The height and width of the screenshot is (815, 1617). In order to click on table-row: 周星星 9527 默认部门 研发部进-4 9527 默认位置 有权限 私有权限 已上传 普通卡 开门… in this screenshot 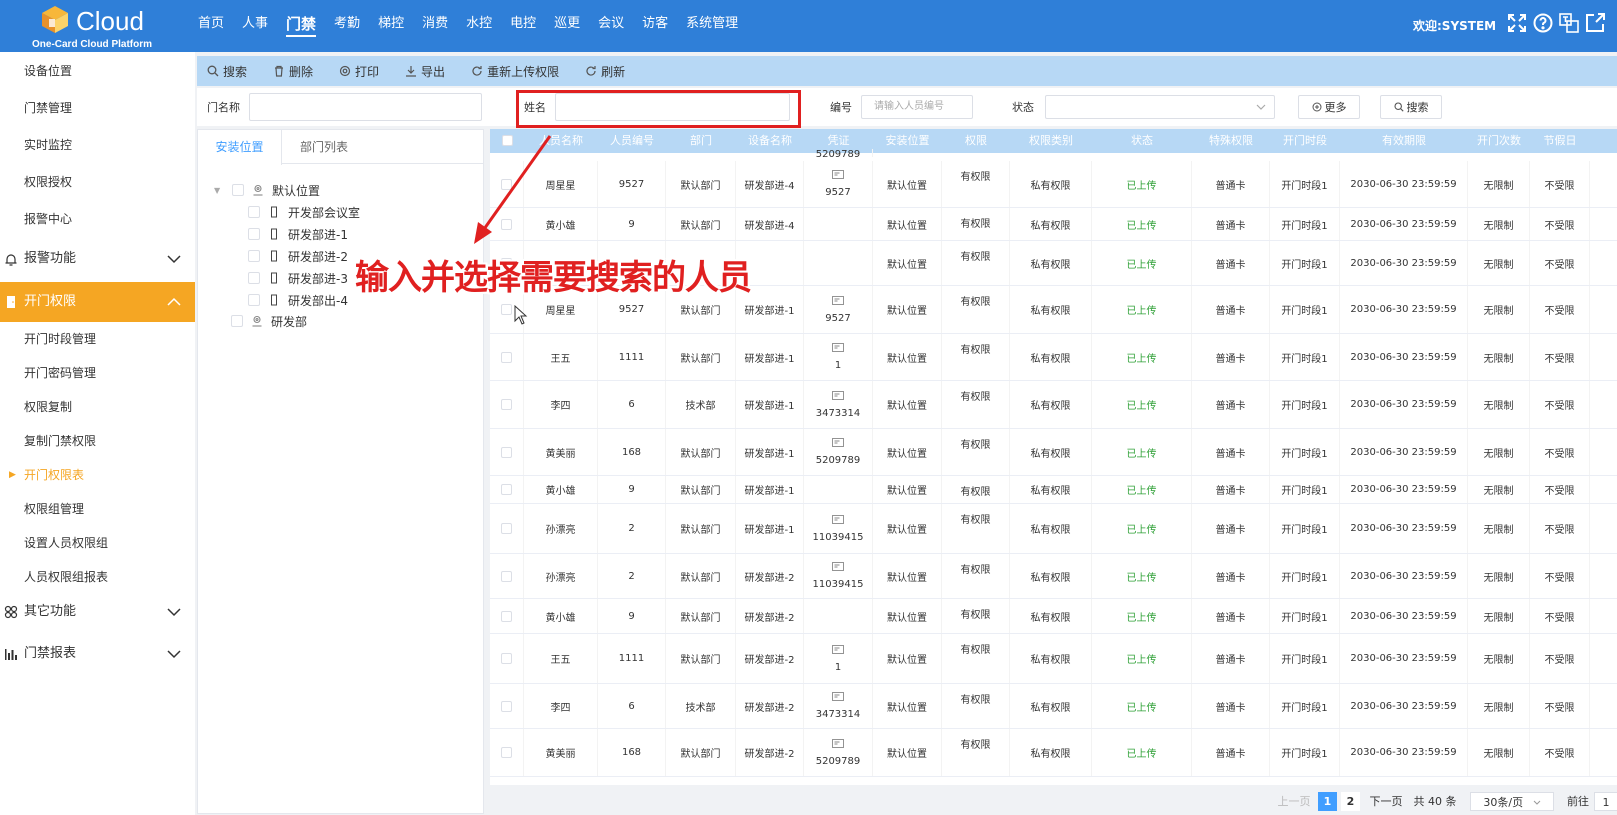, I will do `click(1053, 184)`.